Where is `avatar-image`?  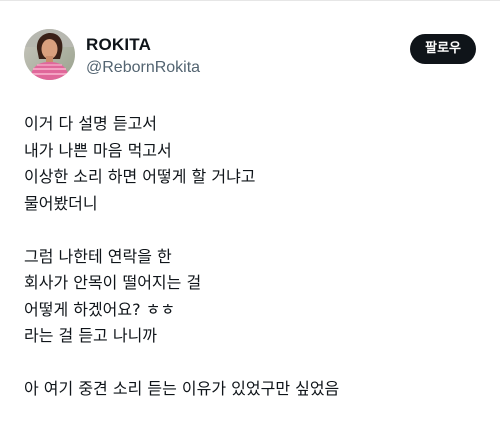 avatar-image is located at coordinates (49, 54).